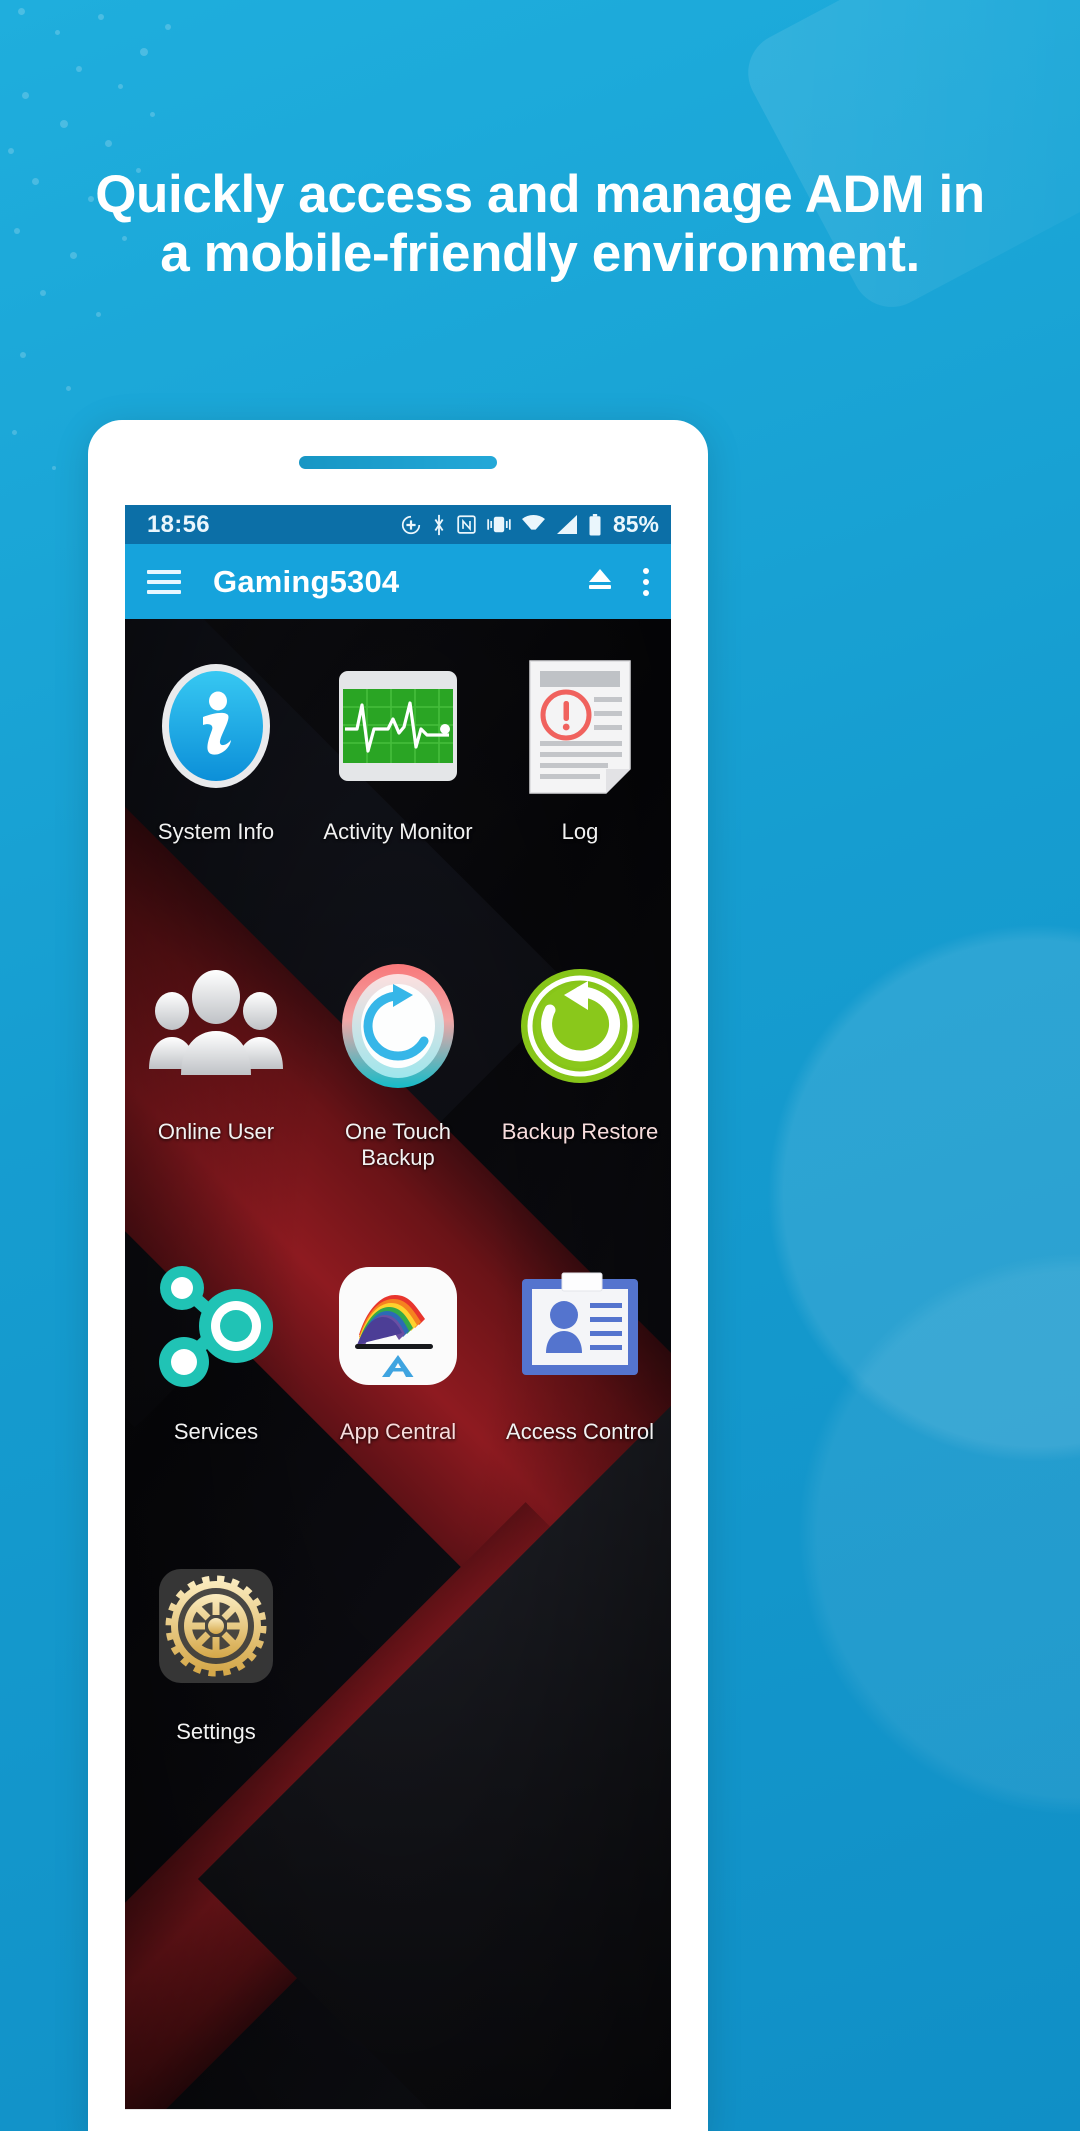 This screenshot has height=2131, width=1080. What do you see at coordinates (216, 1326) in the screenshot?
I see `network-nodes-icon` at bounding box center [216, 1326].